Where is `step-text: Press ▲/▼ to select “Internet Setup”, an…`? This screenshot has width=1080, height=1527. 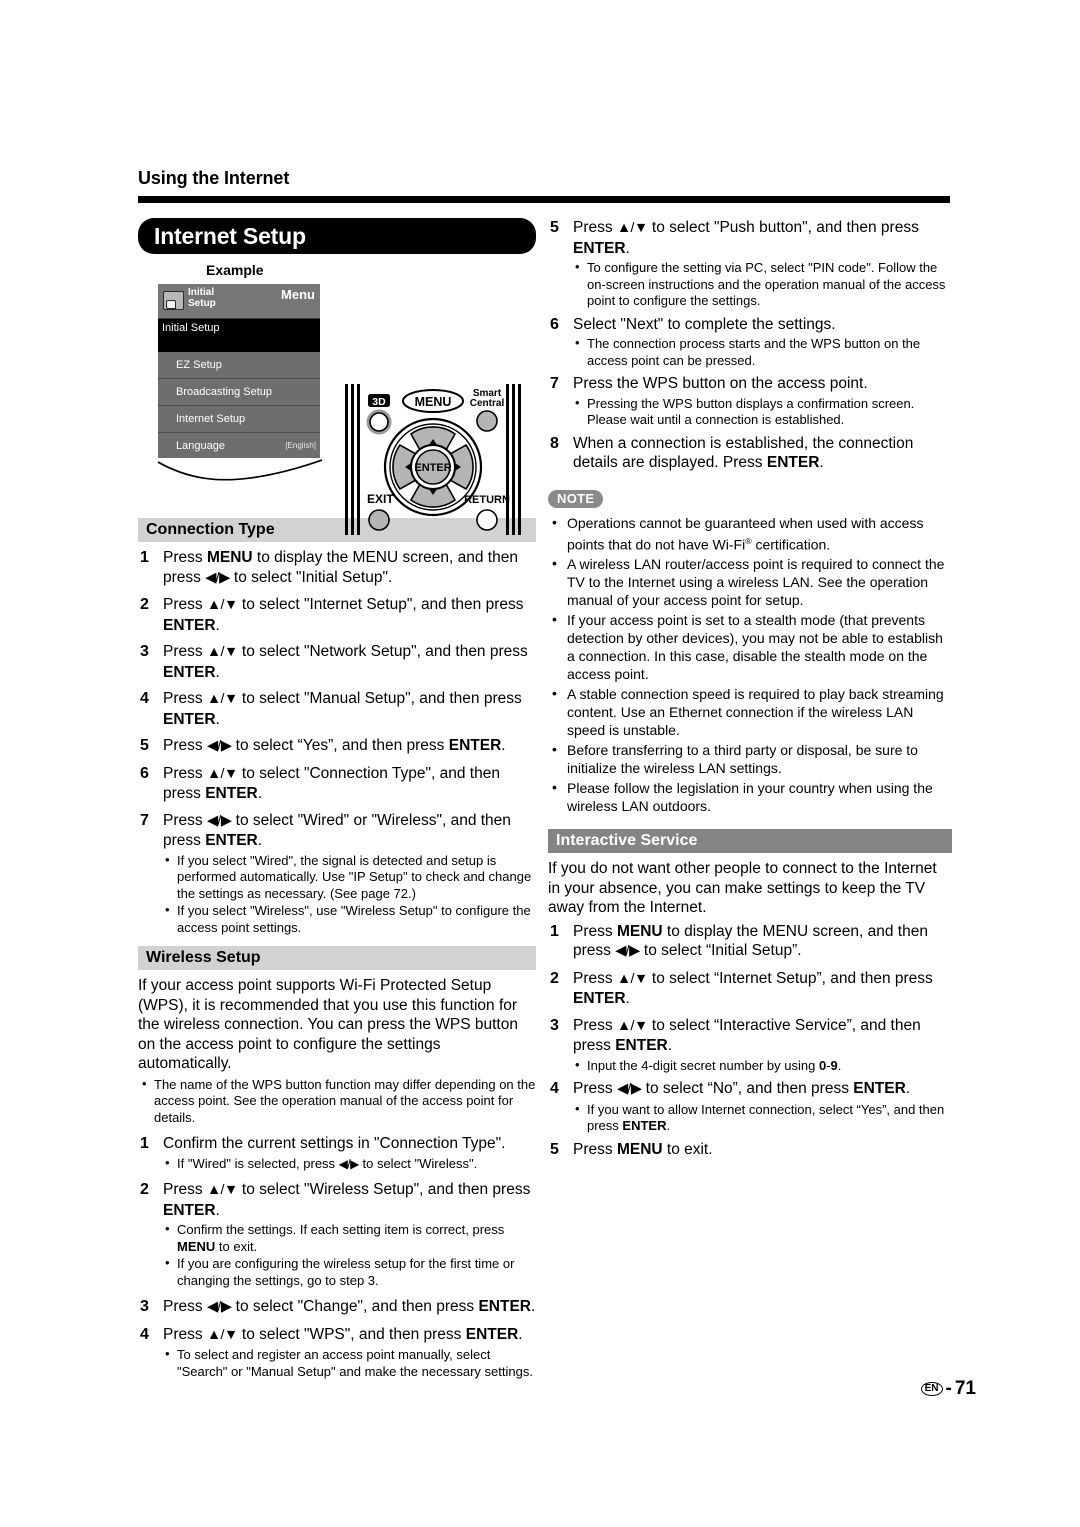 step-text: Press ▲/▼ to select “Internet Setup”, an… is located at coordinates (753, 988).